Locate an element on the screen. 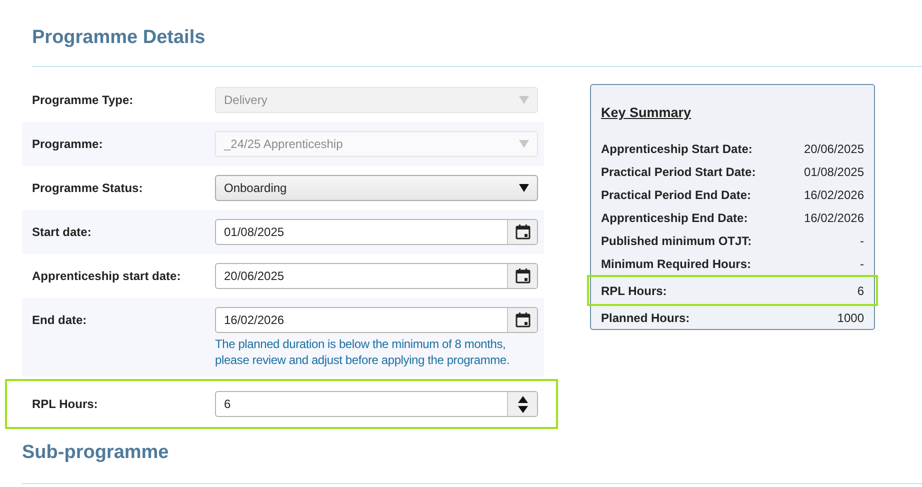 This screenshot has height=487, width=922. summary-value: 20/06/2025 is located at coordinates (834, 149).